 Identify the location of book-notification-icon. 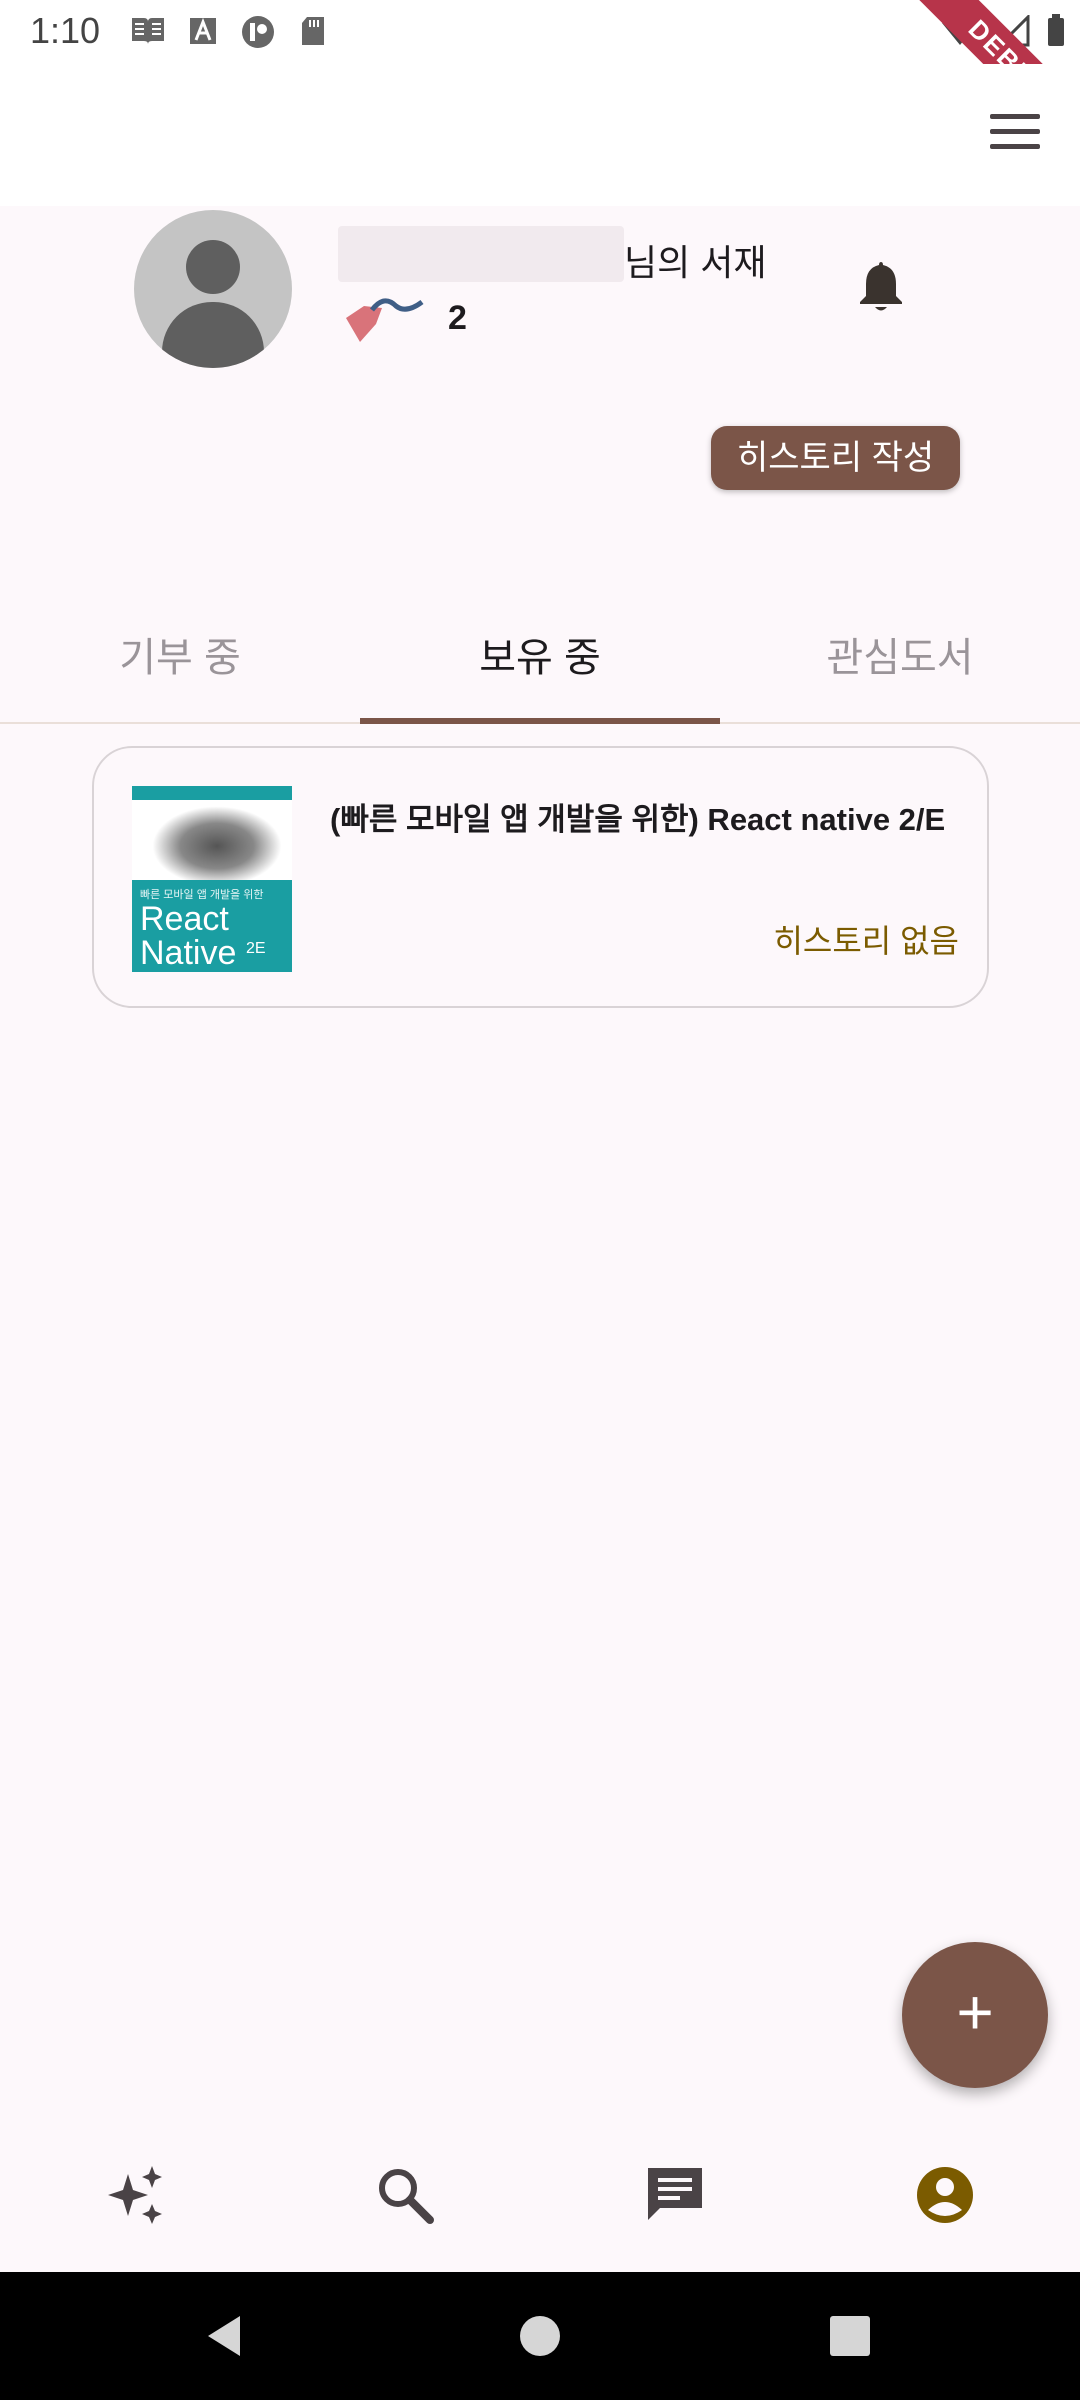
(148, 31).